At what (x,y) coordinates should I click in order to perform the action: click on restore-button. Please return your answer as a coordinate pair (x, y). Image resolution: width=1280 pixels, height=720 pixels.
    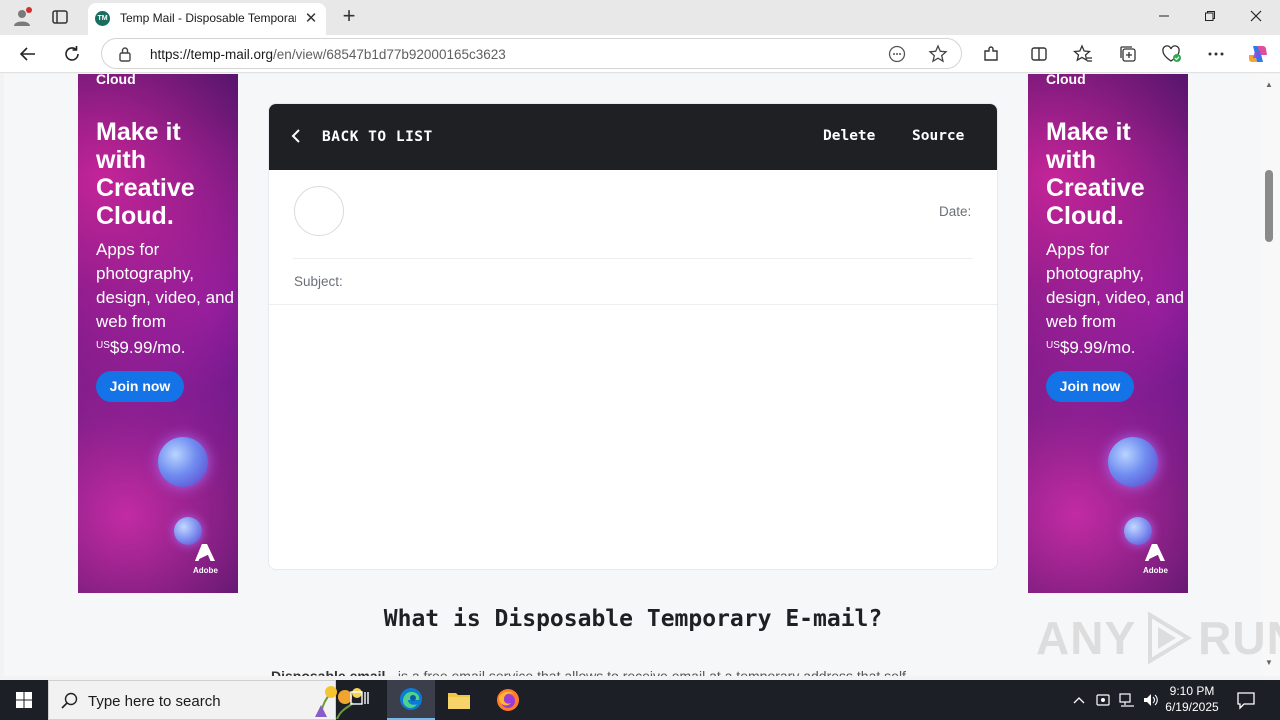
    Looking at the image, I should click on (1210, 17).